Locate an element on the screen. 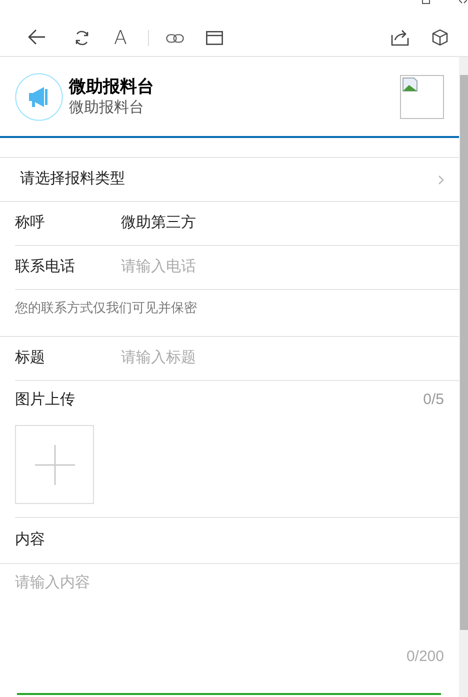 Image resolution: width=468 pixels, height=697 pixels. page-title: 微助报料台 is located at coordinates (111, 87).